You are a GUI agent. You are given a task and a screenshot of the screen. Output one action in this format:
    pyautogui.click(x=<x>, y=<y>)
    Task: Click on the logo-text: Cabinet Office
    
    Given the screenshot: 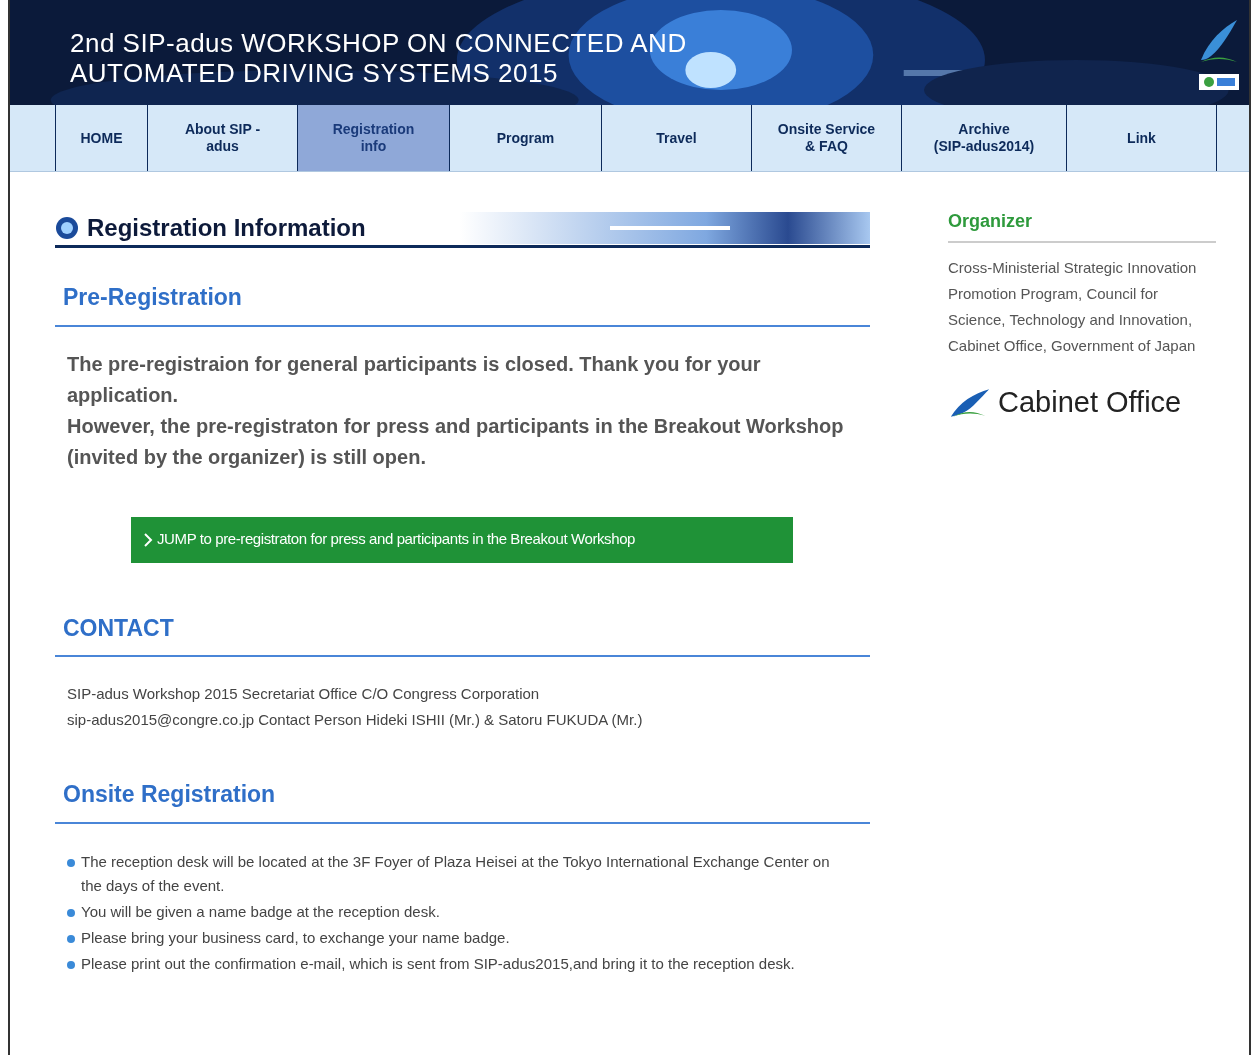 What is the action you would take?
    pyautogui.click(x=1090, y=402)
    